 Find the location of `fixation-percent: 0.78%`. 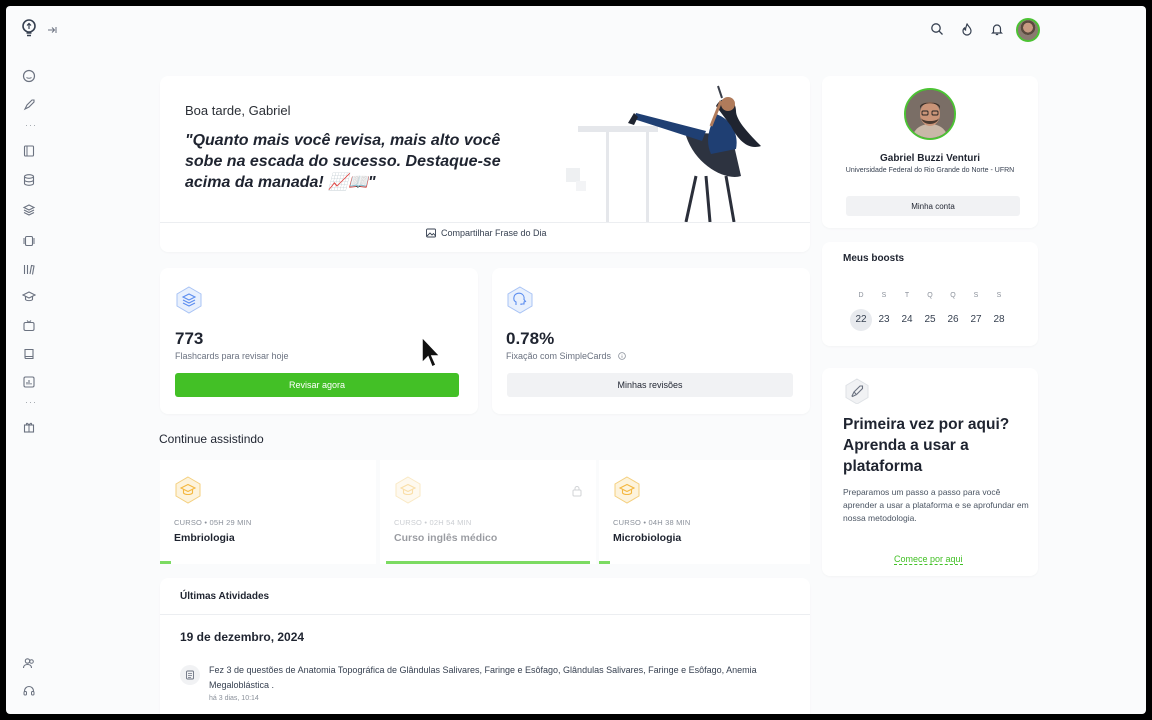

fixation-percent: 0.78% is located at coordinates (530, 338).